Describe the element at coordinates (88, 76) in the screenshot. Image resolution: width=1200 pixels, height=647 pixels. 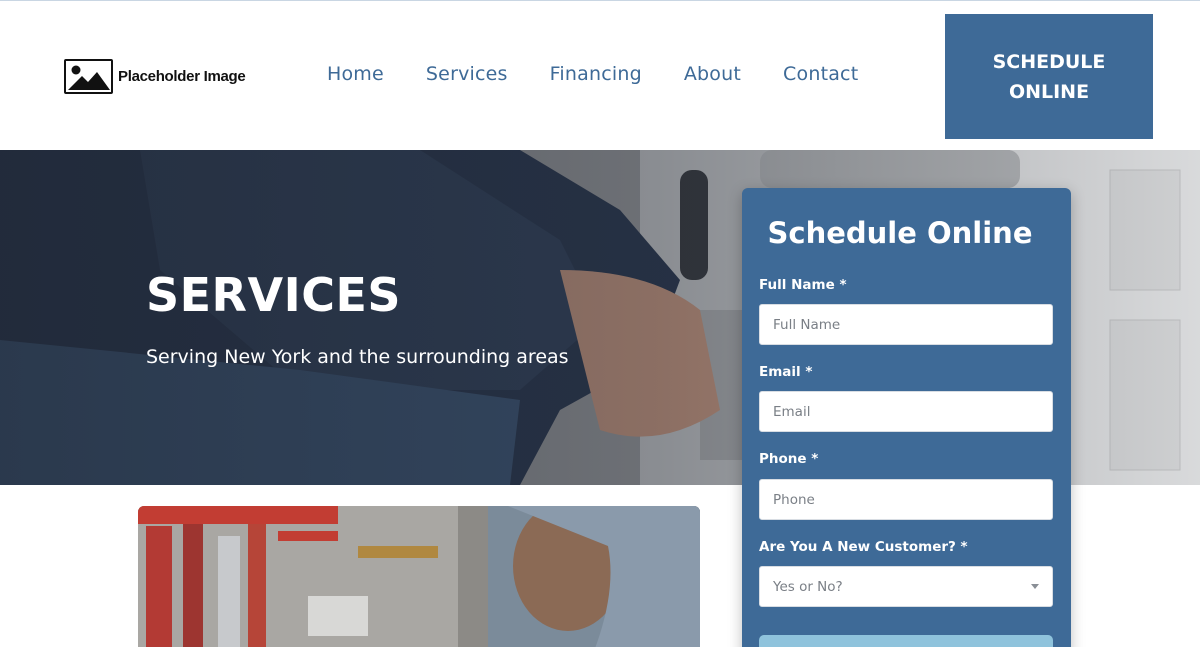
I see `image-placeholder-icon` at that location.